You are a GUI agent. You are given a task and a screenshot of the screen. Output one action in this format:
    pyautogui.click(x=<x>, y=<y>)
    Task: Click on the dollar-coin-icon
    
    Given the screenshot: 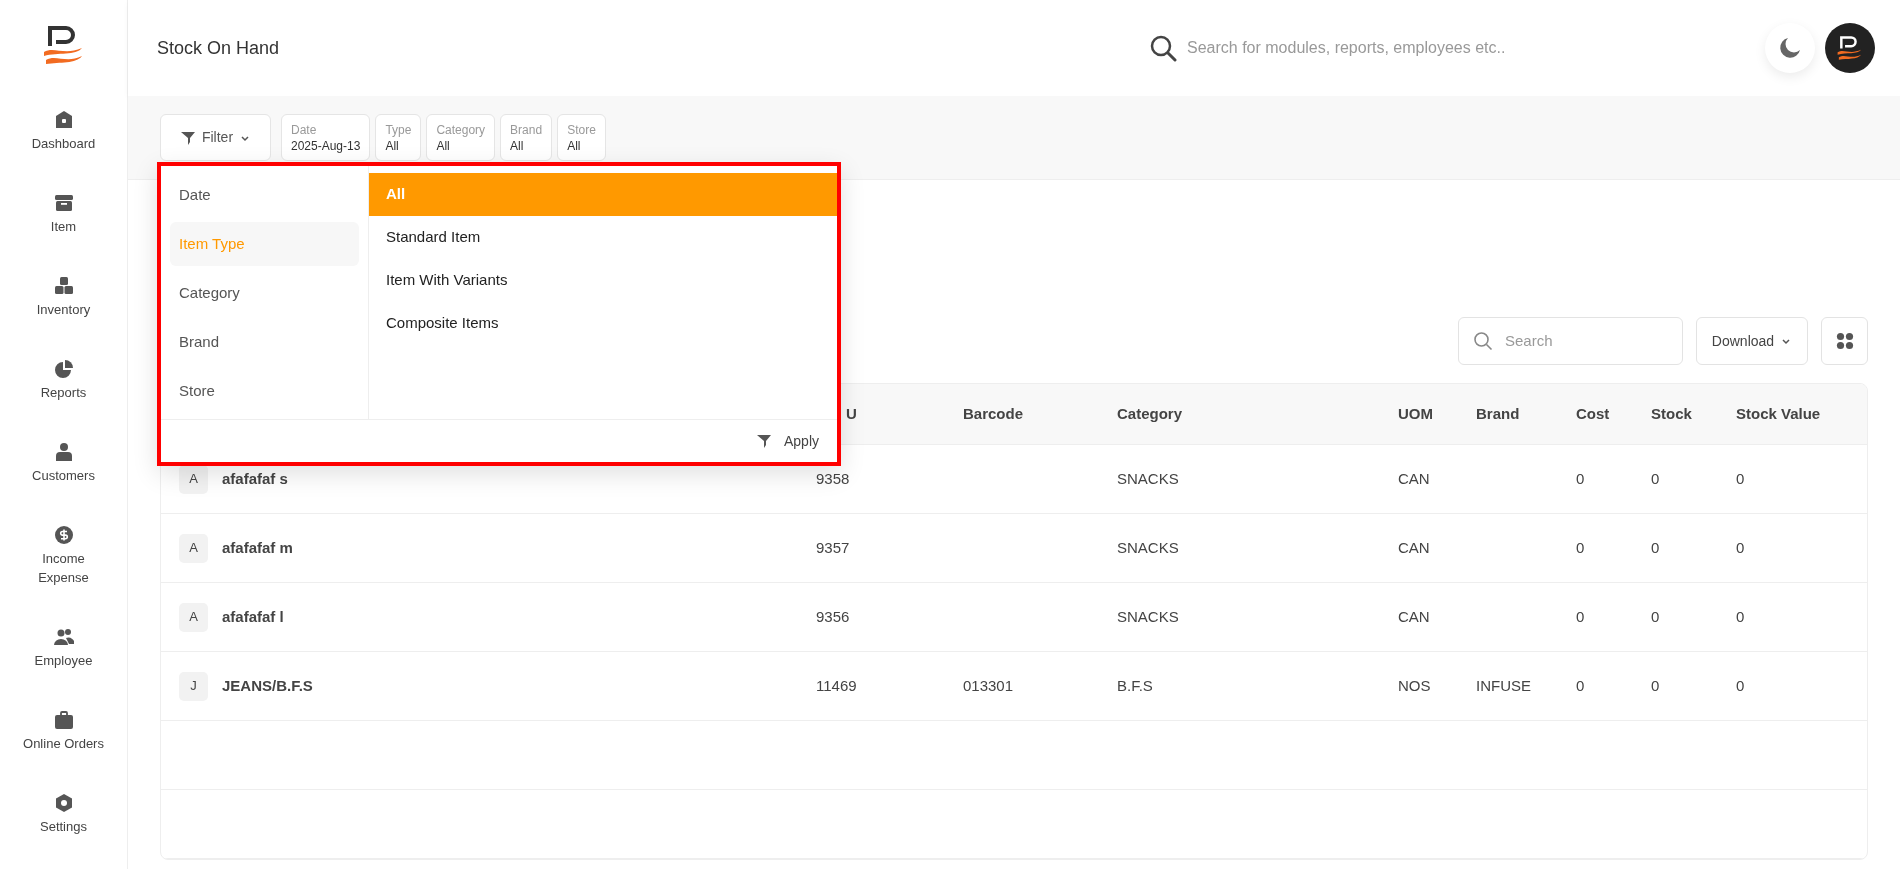 What is the action you would take?
    pyautogui.click(x=63, y=535)
    